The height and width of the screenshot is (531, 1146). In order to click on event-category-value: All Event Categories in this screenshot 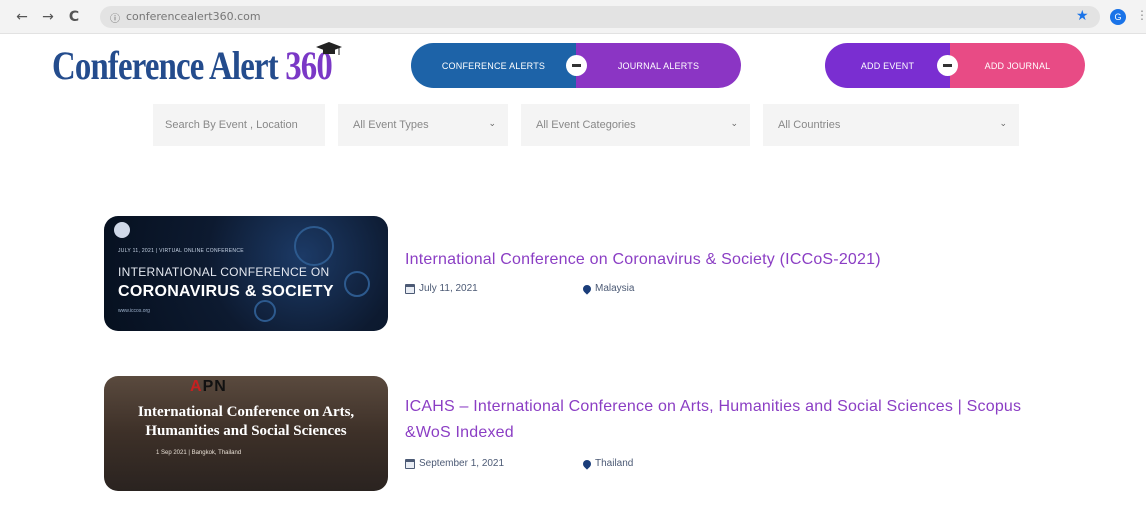, I will do `click(586, 125)`.